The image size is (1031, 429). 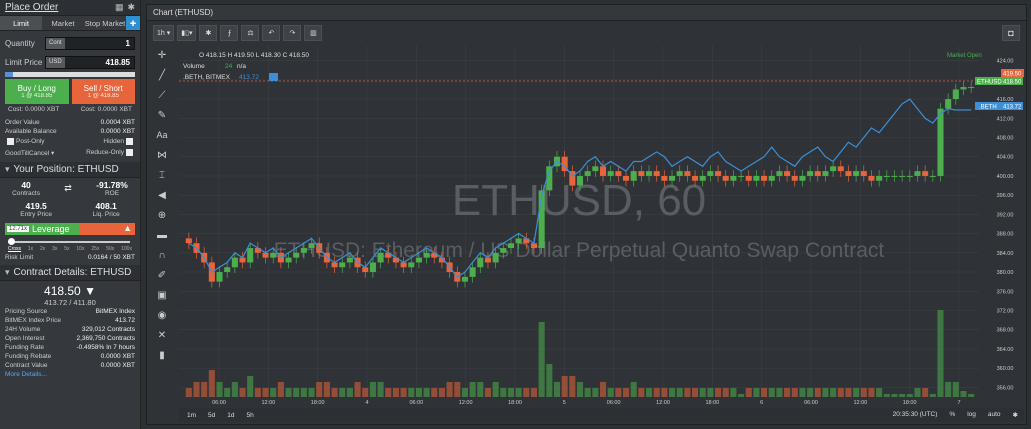 What do you see at coordinates (162, 315) in the screenshot?
I see `eye-icon: ◉` at bounding box center [162, 315].